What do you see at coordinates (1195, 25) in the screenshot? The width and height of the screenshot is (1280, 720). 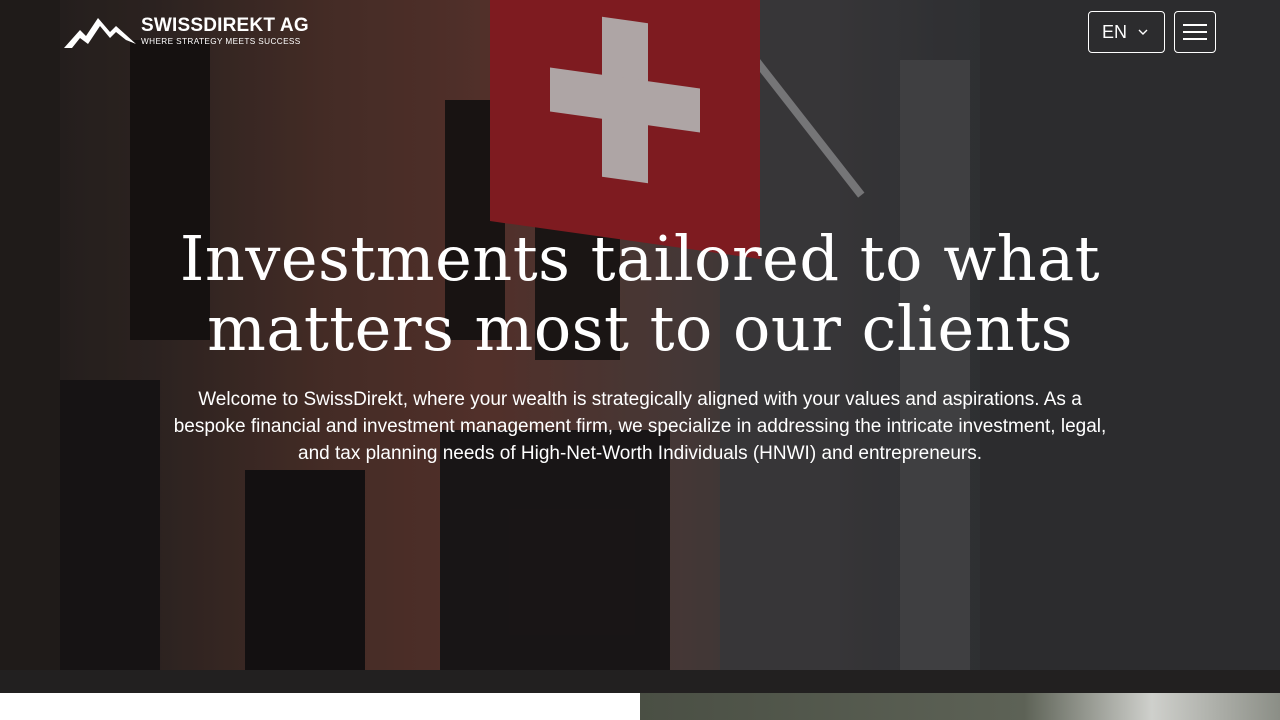 I see `hamburger-menu-icon` at bounding box center [1195, 25].